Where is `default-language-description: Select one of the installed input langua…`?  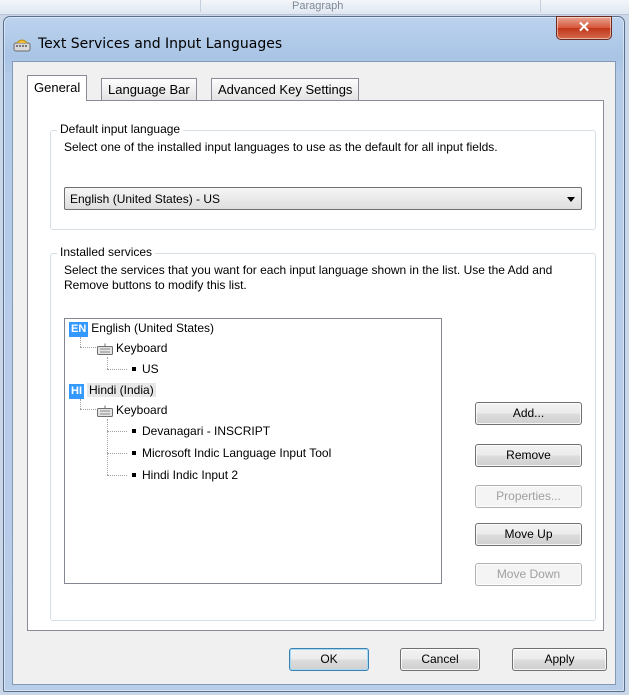 default-language-description: Select one of the installed input langua… is located at coordinates (281, 147).